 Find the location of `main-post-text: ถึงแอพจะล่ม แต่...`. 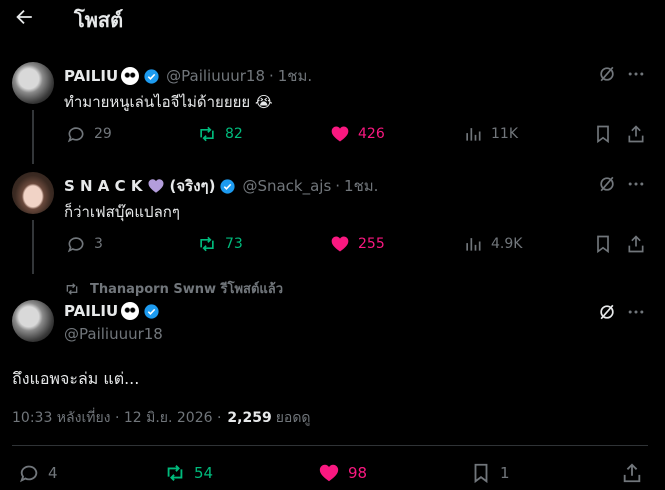

main-post-text: ถึงแอพจะล่ม แต่... is located at coordinates (76, 378).